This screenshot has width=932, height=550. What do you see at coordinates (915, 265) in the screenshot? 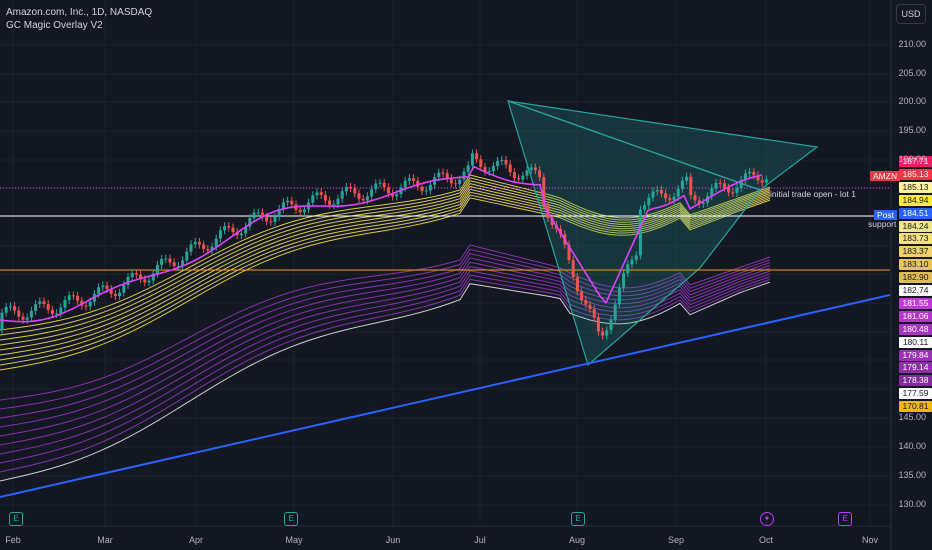
I see `price-scale-label: 183.10` at bounding box center [915, 265].